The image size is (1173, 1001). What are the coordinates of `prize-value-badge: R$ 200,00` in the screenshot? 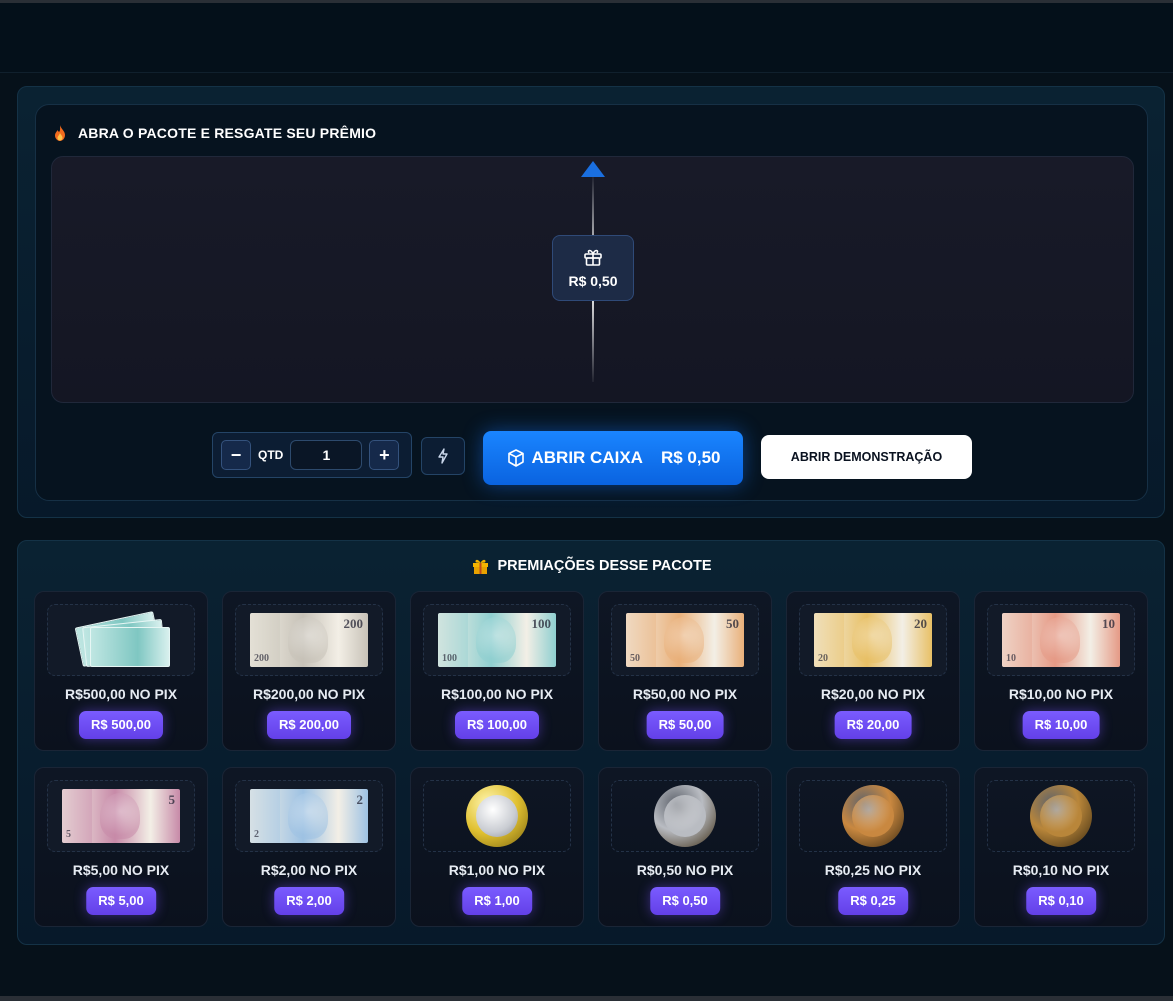 It's located at (309, 725).